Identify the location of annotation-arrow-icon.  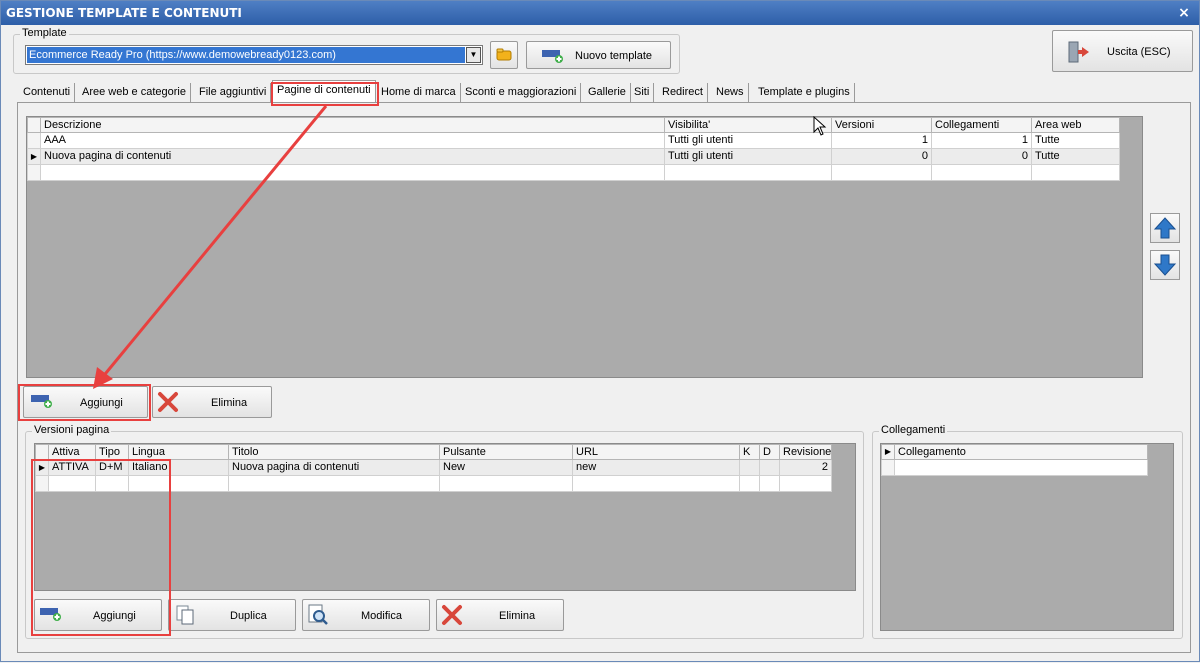
(210, 247).